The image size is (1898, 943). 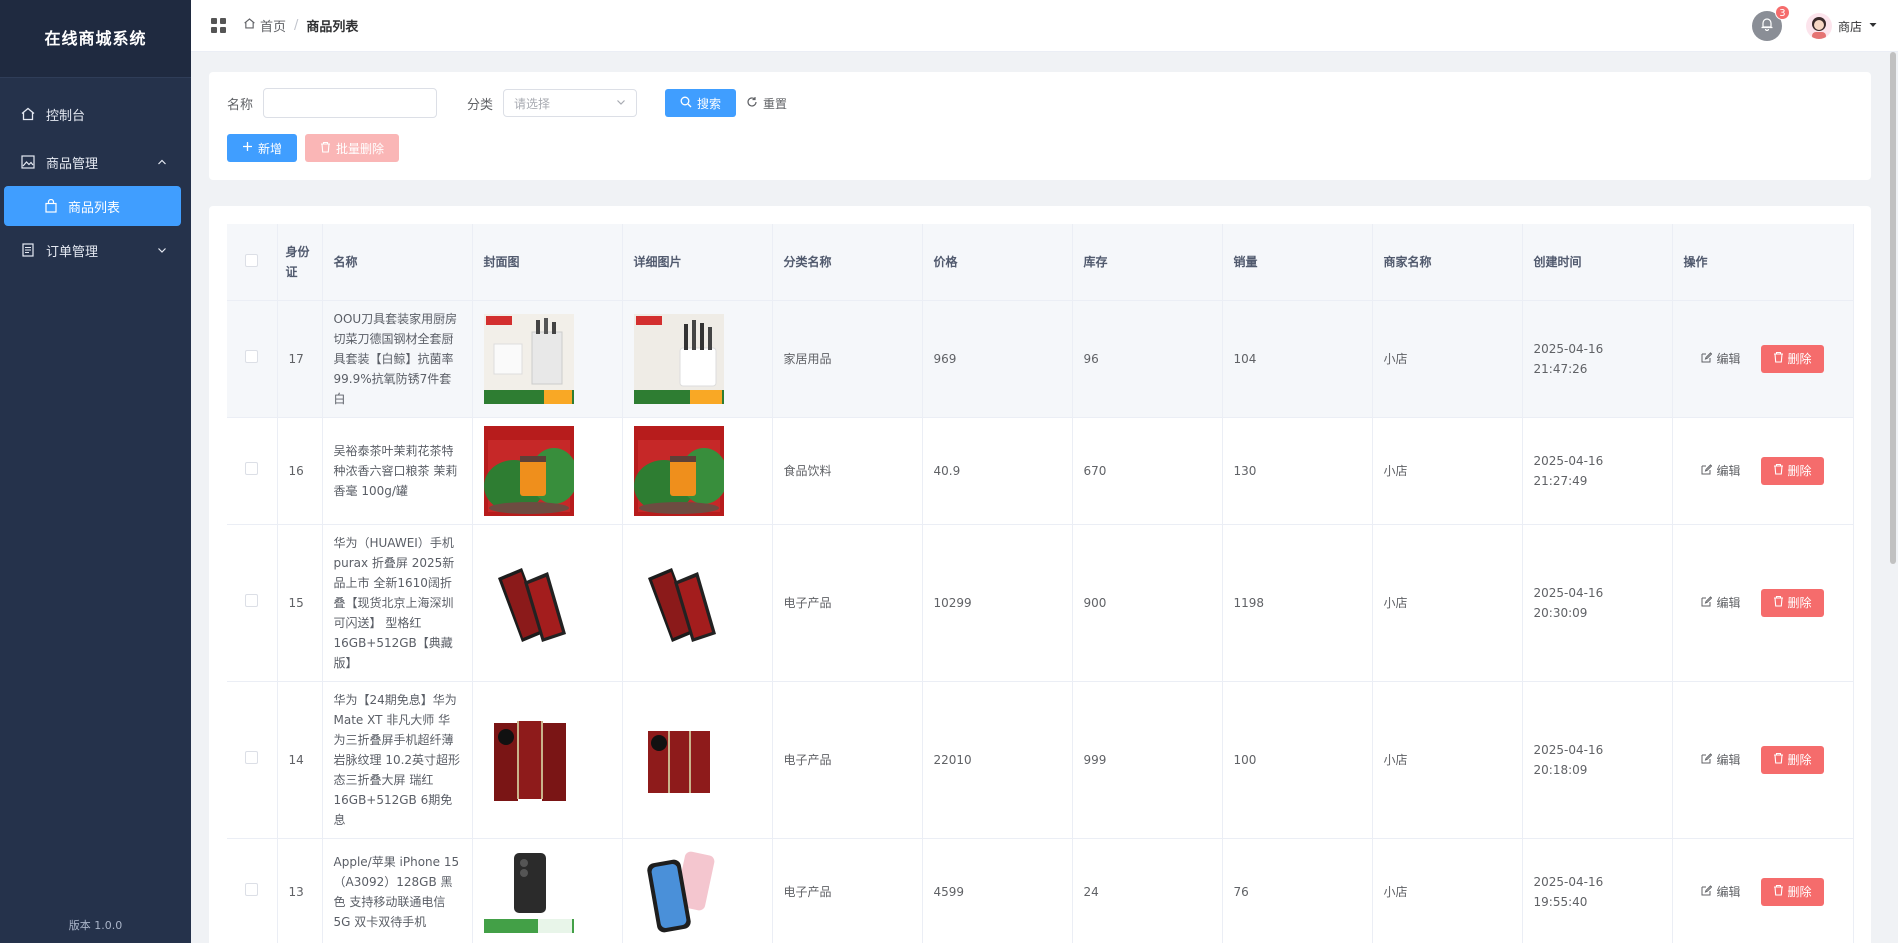 I want to click on name-search-input, so click(x=350, y=103).